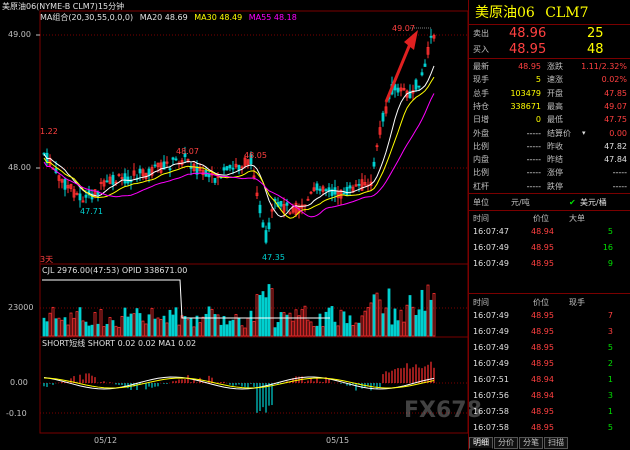 The height and width of the screenshot is (450, 630). I want to click on ma55-label: MA55 48.18, so click(272, 17).